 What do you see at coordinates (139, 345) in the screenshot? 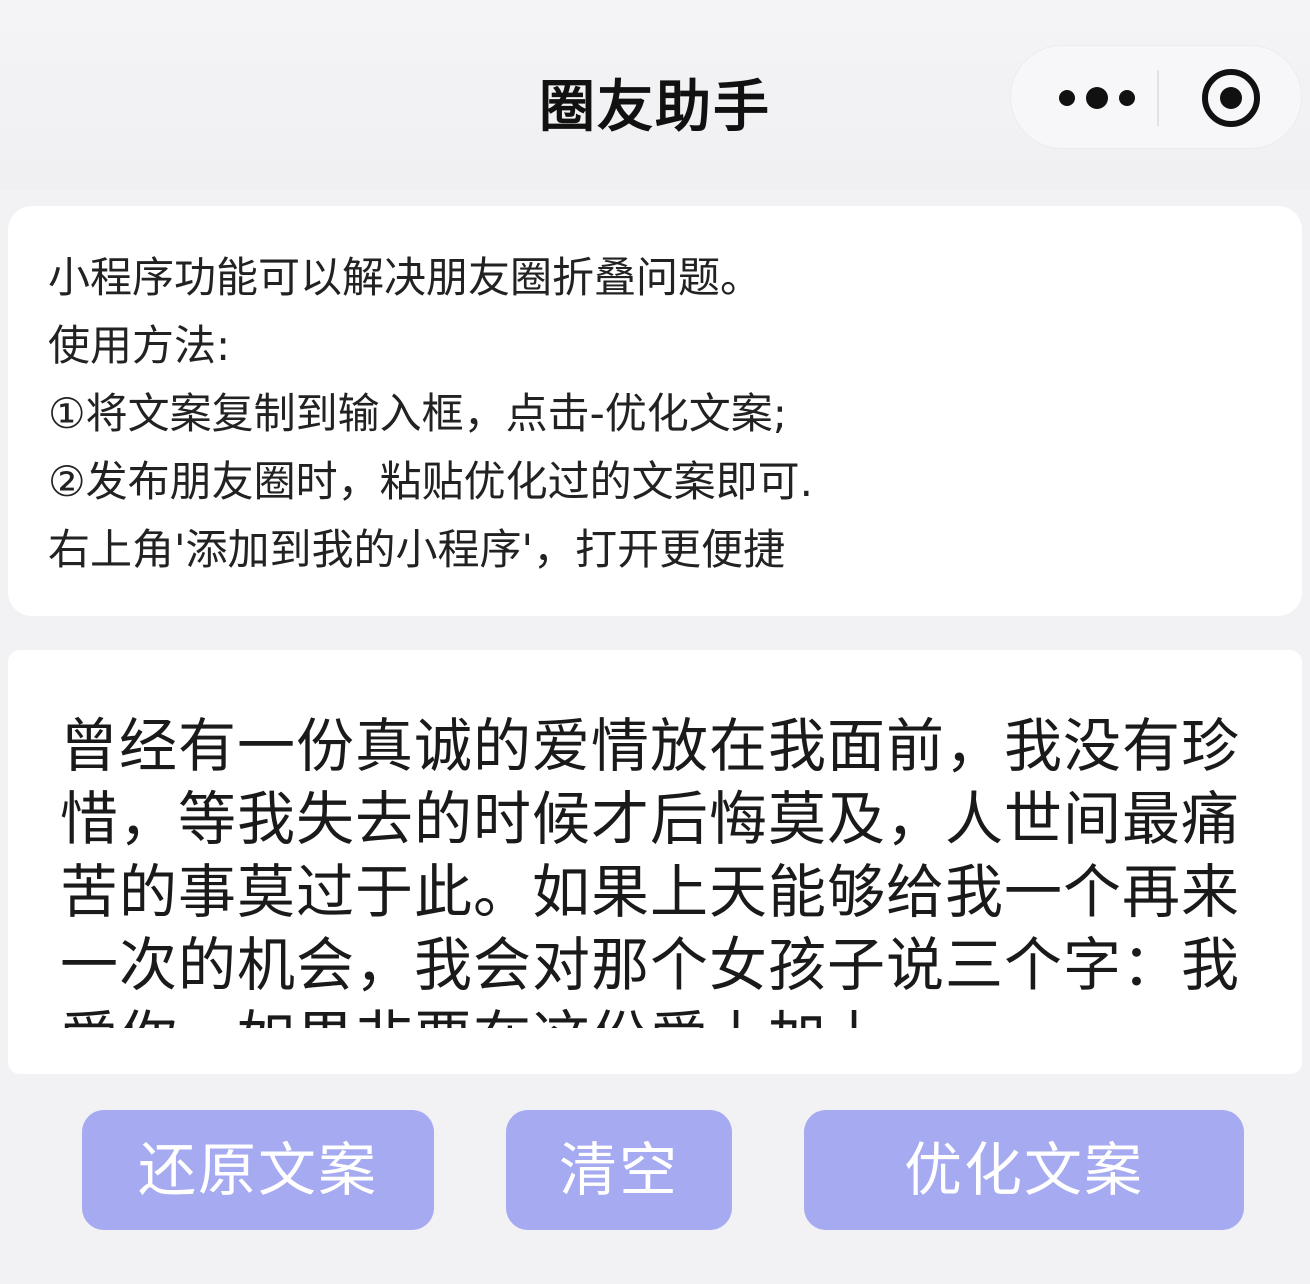
I see `notice-line: 使用方法:` at bounding box center [139, 345].